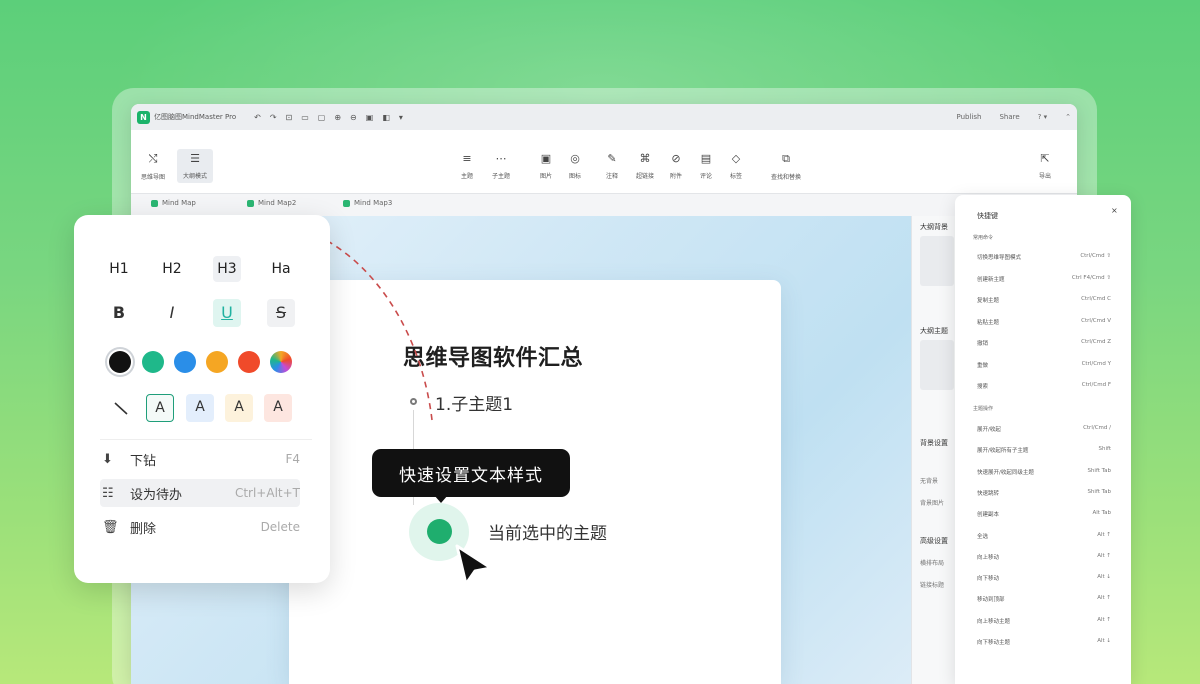  Describe the element at coordinates (200, 408) in the screenshot. I see `text-box-style-blue: A` at that location.